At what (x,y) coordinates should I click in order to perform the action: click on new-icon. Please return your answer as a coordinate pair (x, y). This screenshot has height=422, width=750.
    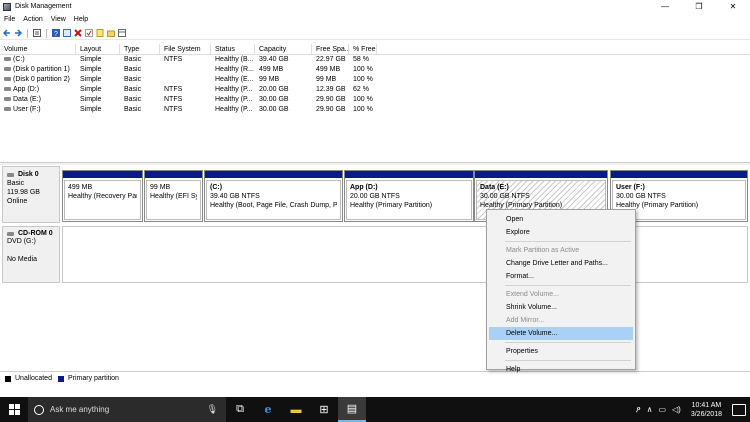
    Looking at the image, I should click on (100, 33).